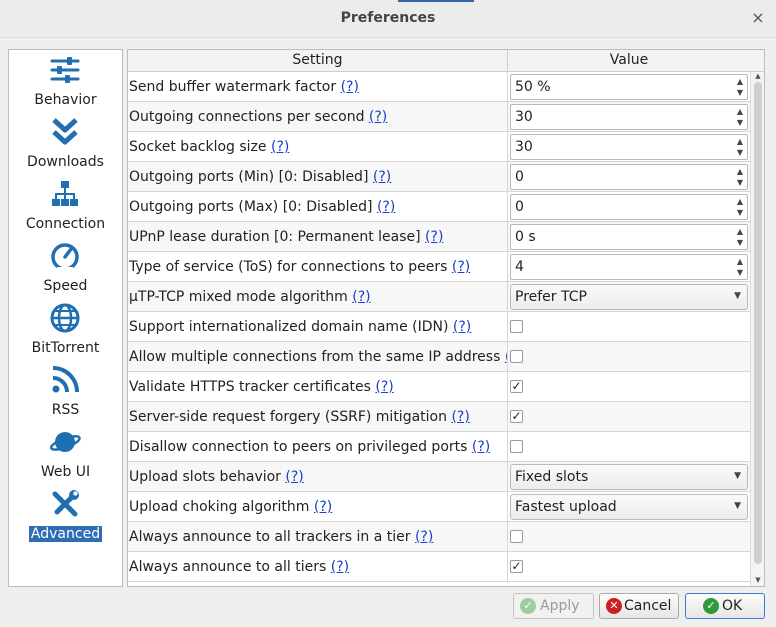  What do you see at coordinates (629, 60) in the screenshot?
I see `column-header-value: Value` at bounding box center [629, 60].